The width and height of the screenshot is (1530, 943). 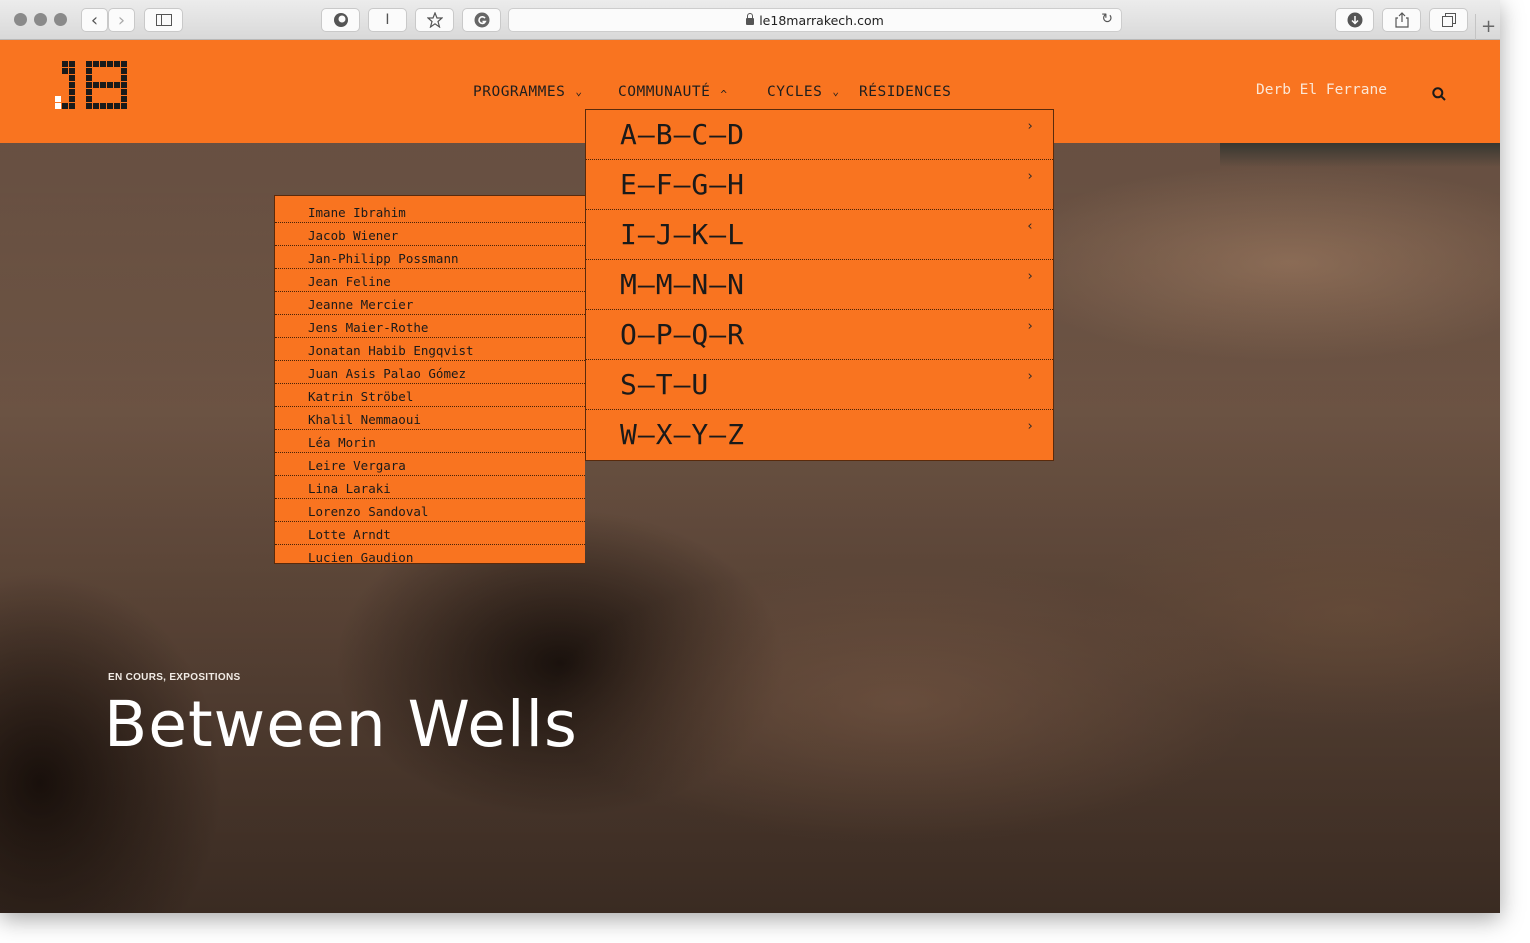 What do you see at coordinates (683, 434) in the screenshot?
I see `letters-item-label: W—X—Y—Z` at bounding box center [683, 434].